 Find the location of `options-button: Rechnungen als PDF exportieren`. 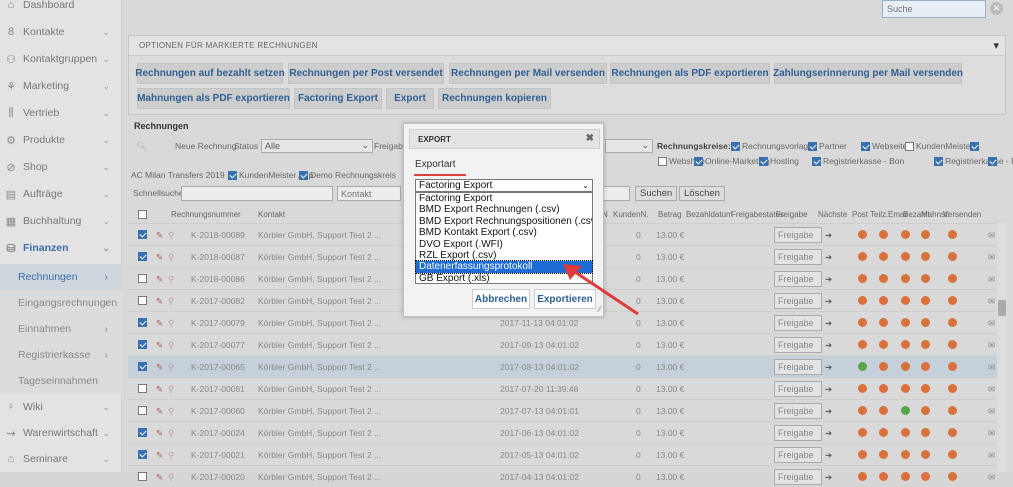

options-button: Rechnungen als PDF exportieren is located at coordinates (690, 73).